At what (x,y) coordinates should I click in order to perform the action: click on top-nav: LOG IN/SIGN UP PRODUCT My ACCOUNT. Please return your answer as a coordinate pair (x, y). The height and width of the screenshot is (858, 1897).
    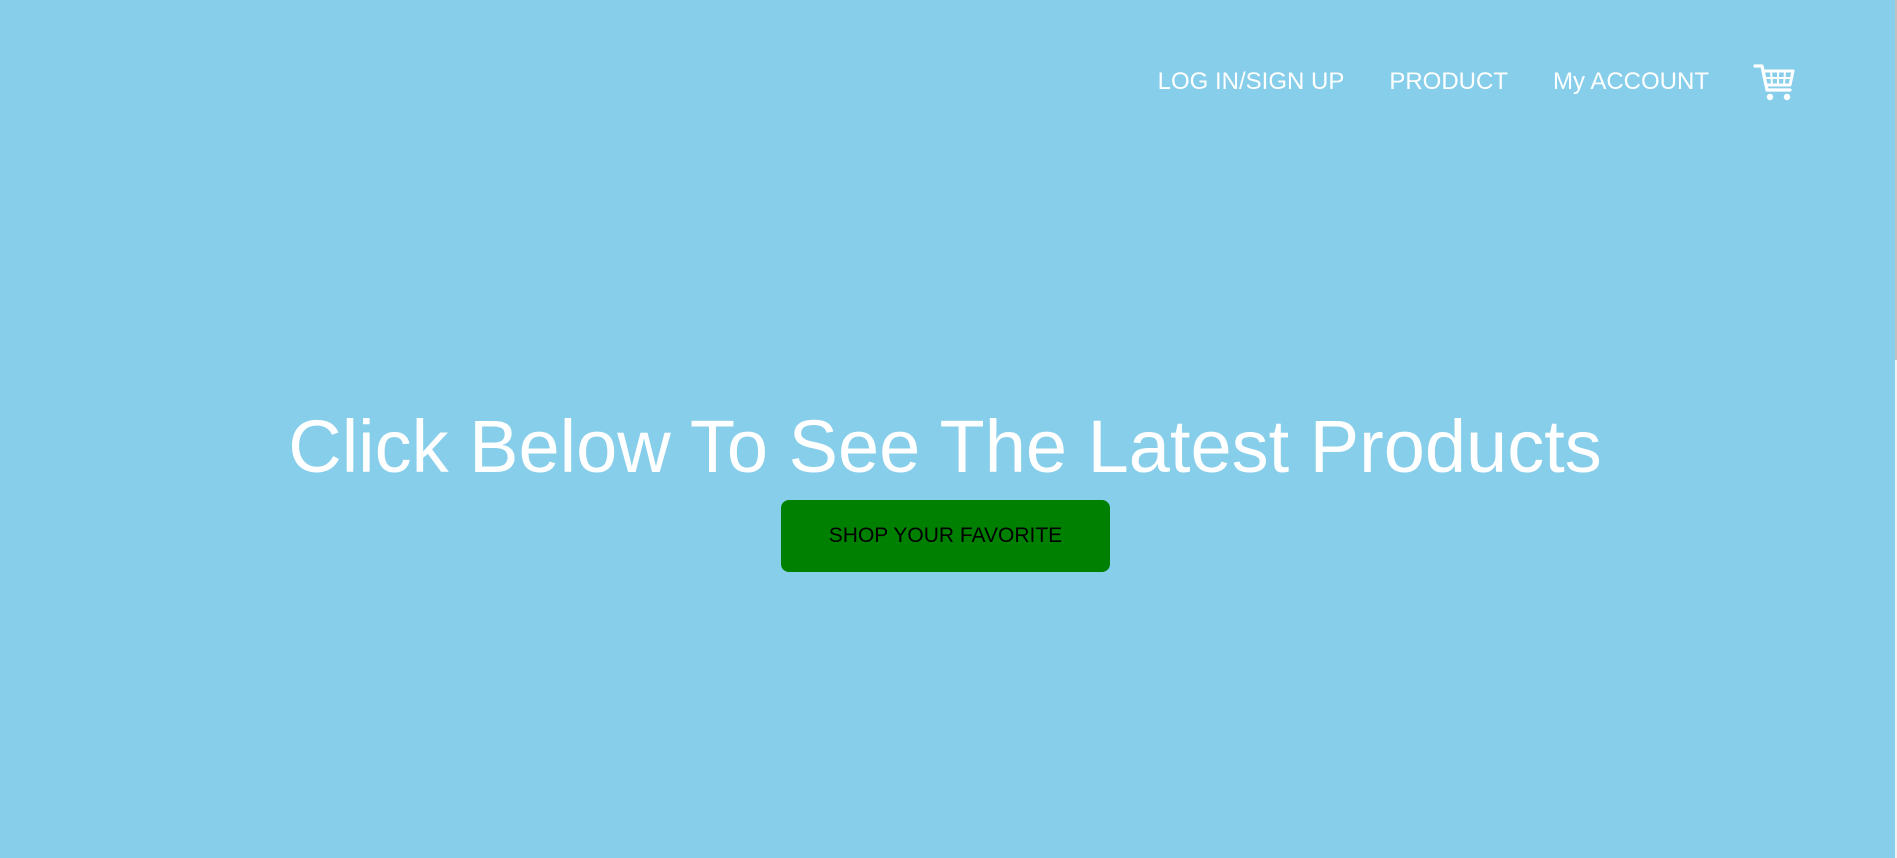
    Looking at the image, I should click on (1455, 82).